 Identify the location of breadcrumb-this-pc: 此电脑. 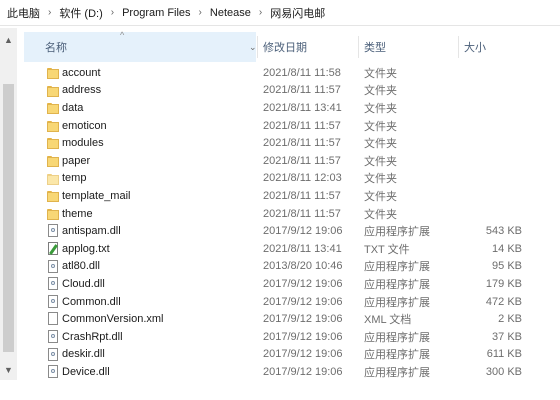
(23, 13).